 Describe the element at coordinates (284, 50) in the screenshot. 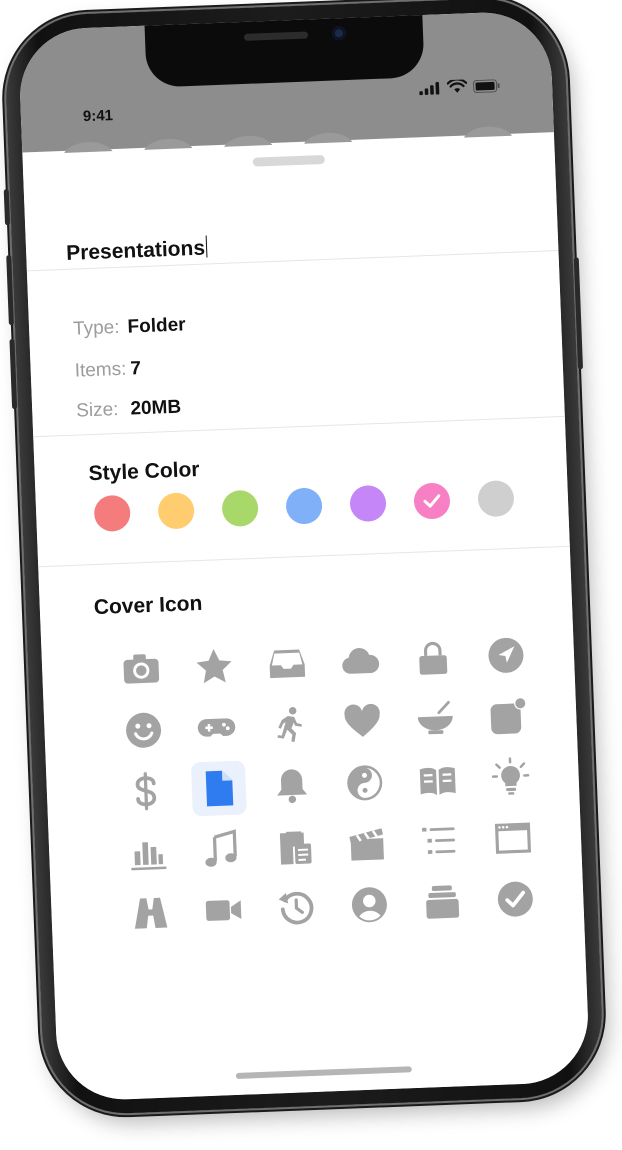

I see `notch` at that location.